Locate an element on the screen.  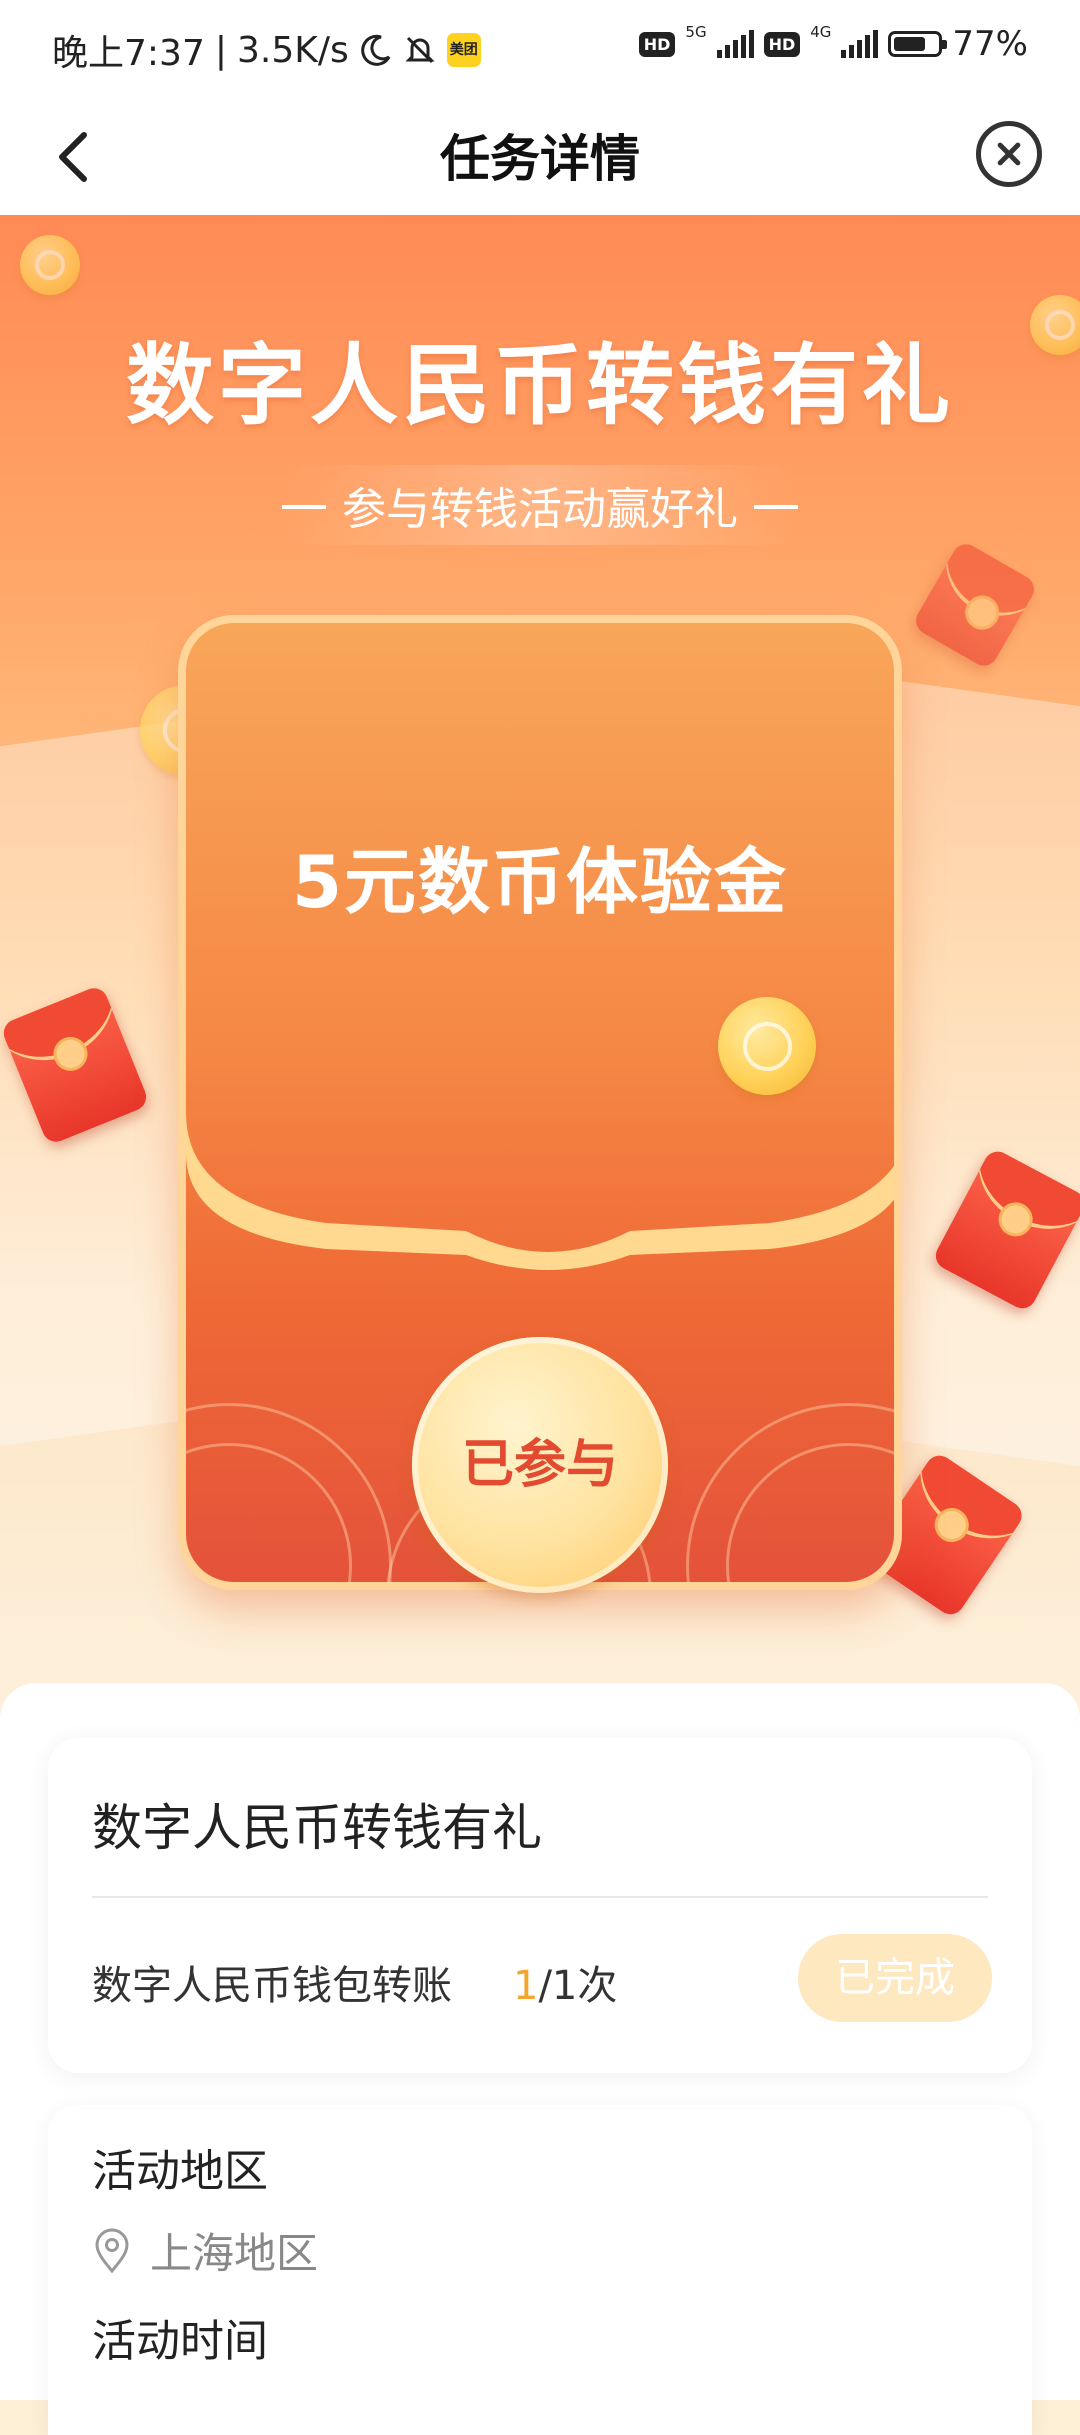
moon-icon is located at coordinates (375, 50).